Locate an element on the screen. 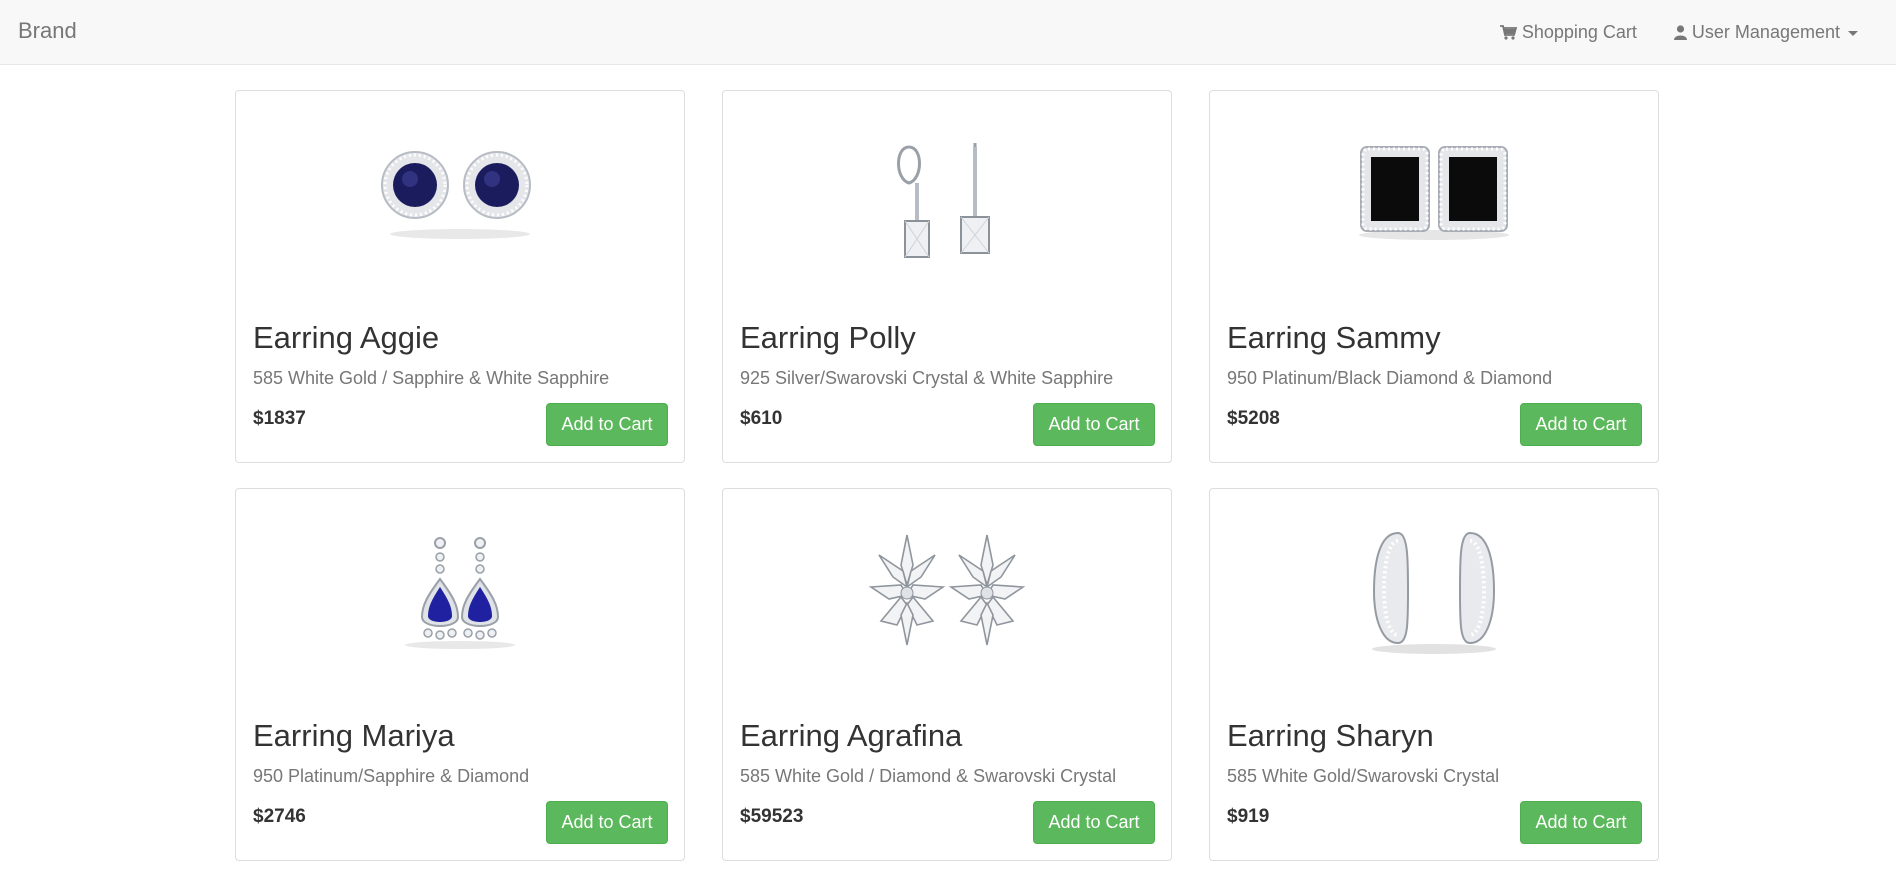  product-price: $1837 is located at coordinates (279, 418).